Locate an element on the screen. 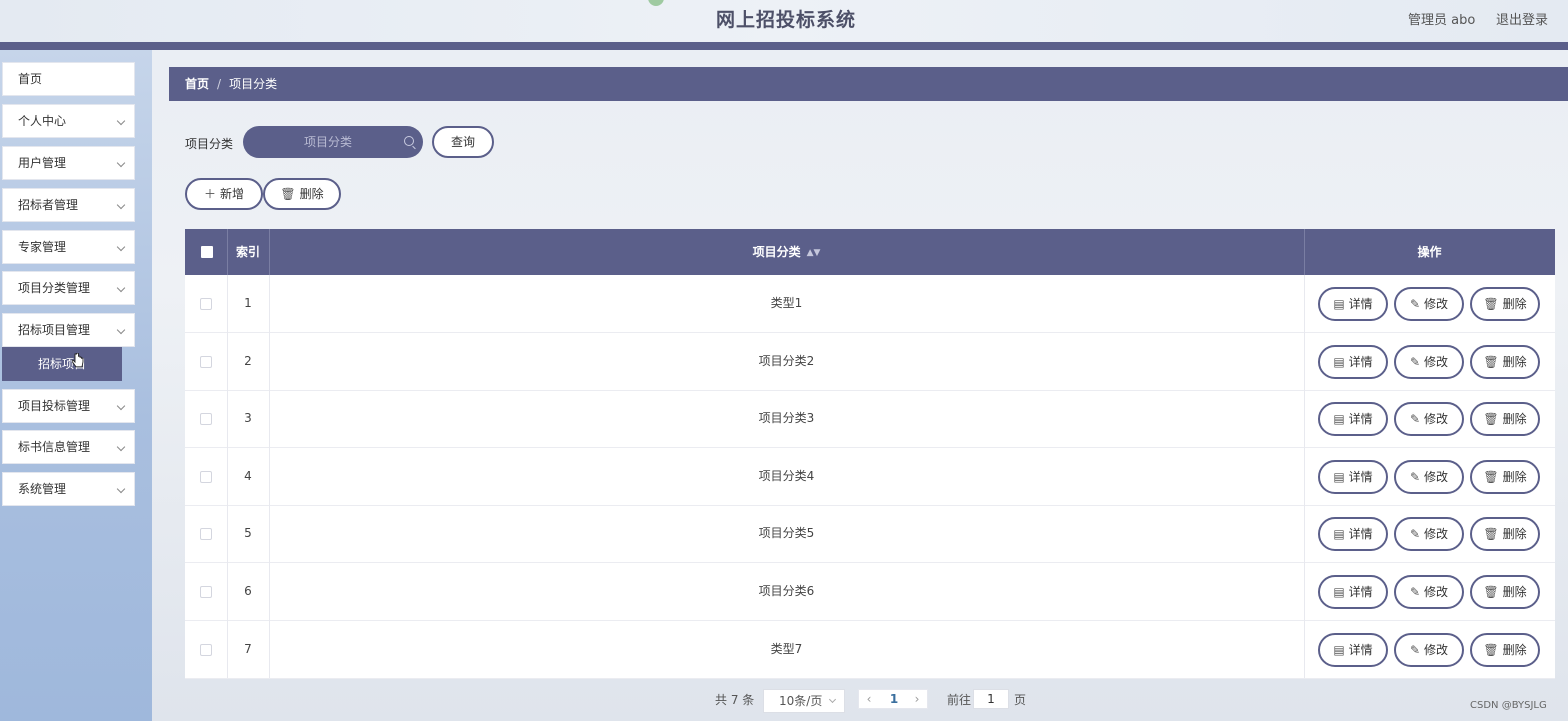 The image size is (1568, 721). table-row: 3 项目分类3 ▤ 详情 ✎ 修改 🗑 删除 is located at coordinates (870, 419).